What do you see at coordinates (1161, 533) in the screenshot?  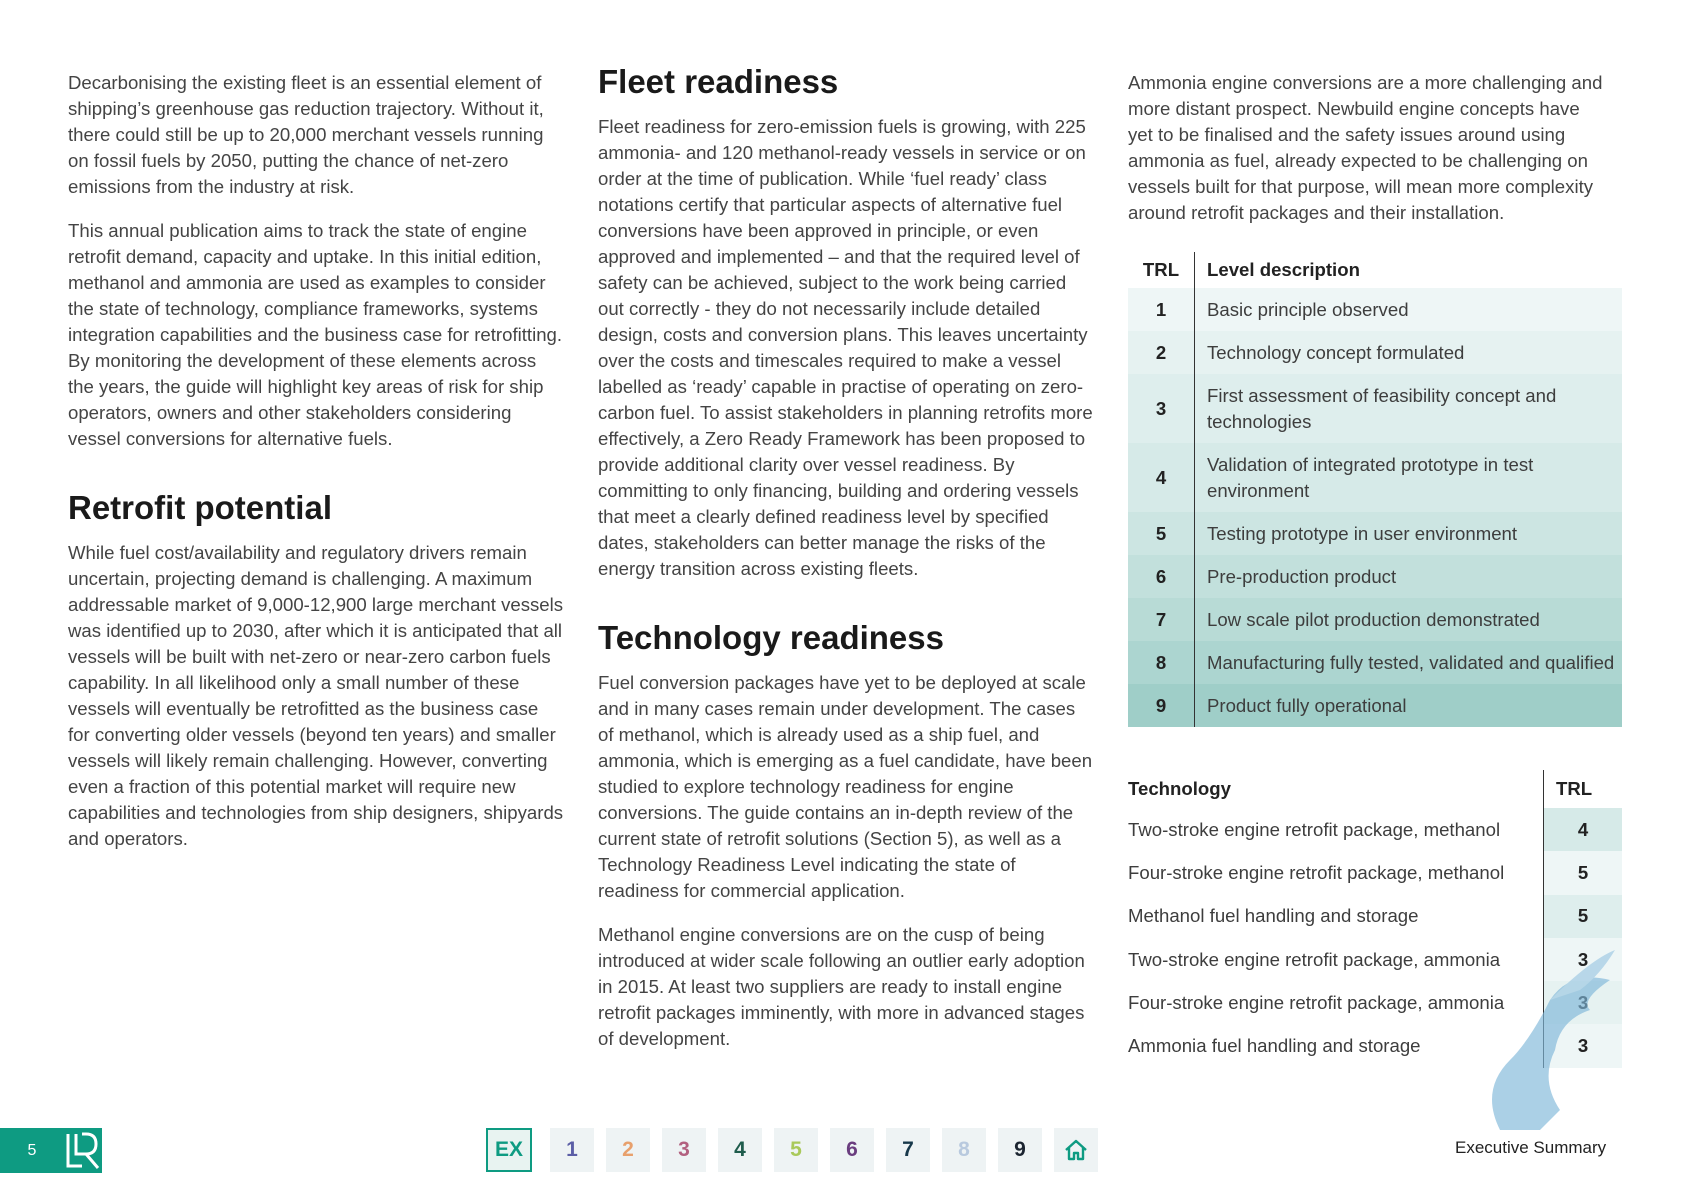 I see `trl-level-number: 5` at bounding box center [1161, 533].